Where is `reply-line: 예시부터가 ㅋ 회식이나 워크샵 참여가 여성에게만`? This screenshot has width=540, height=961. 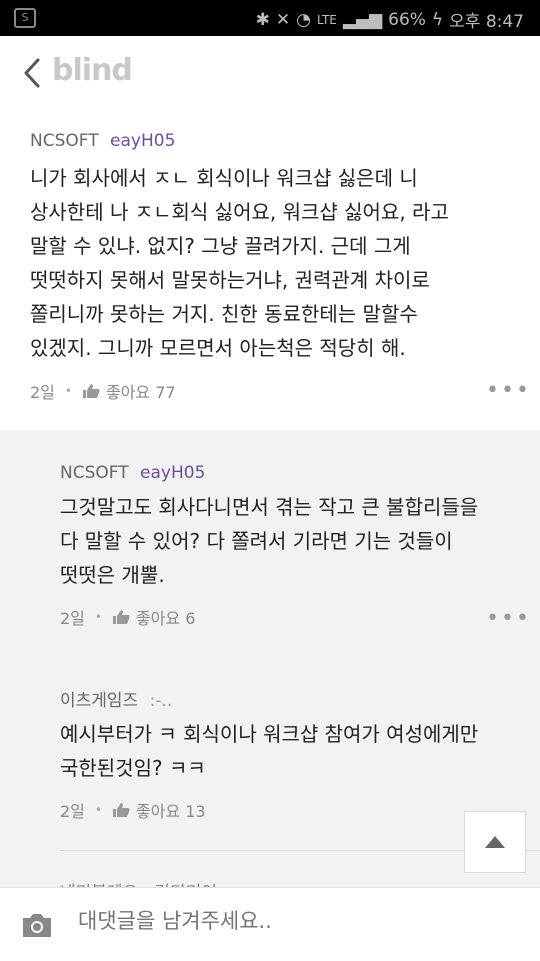 reply-line: 예시부터가 ㅋ 회식이나 워크샵 참여가 여성에게만 is located at coordinates (269, 734).